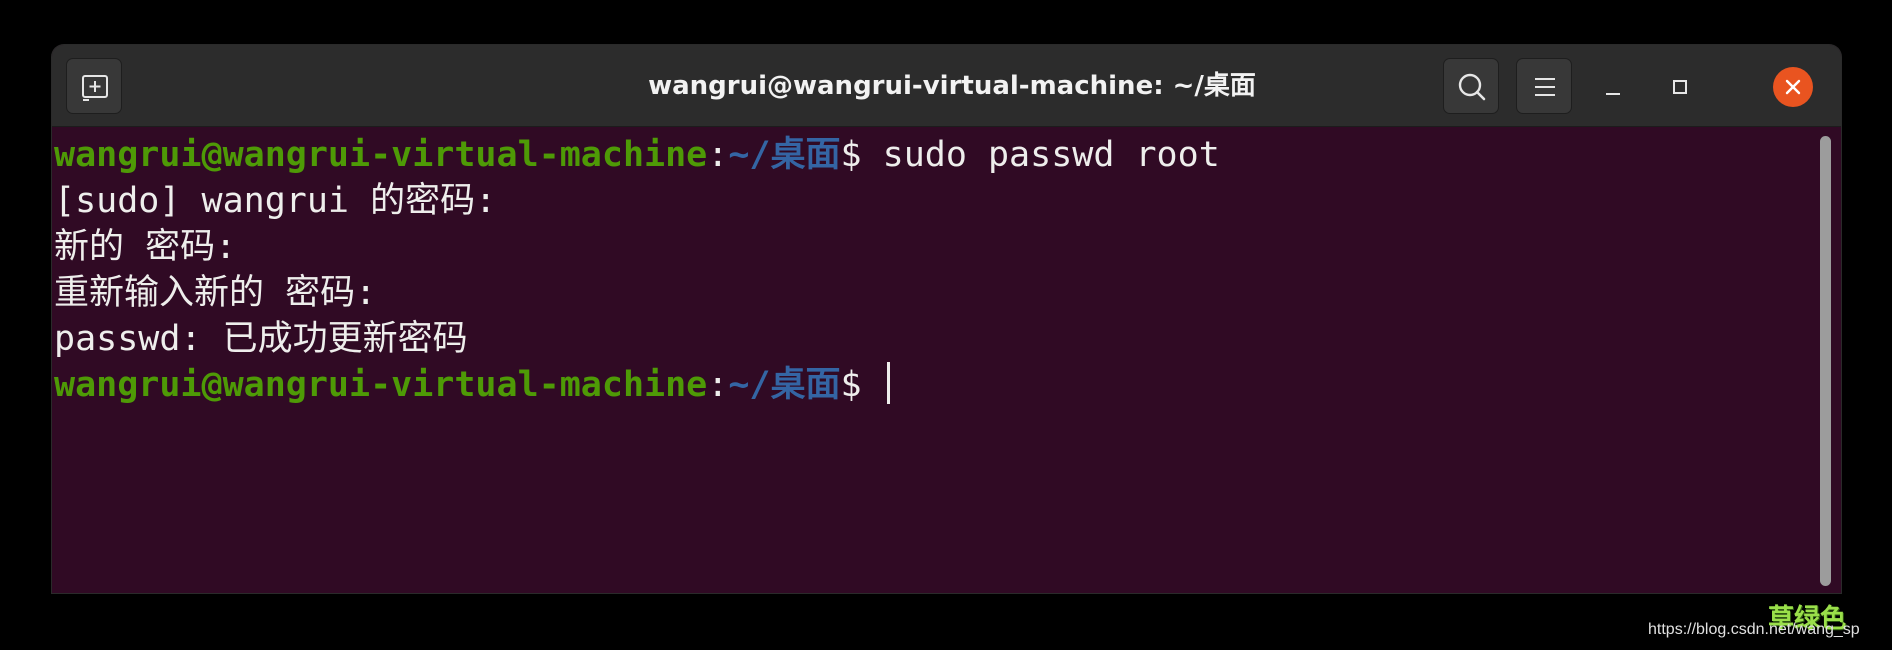 This screenshot has height=650, width=1892. I want to click on new-tab-button, so click(94, 86).